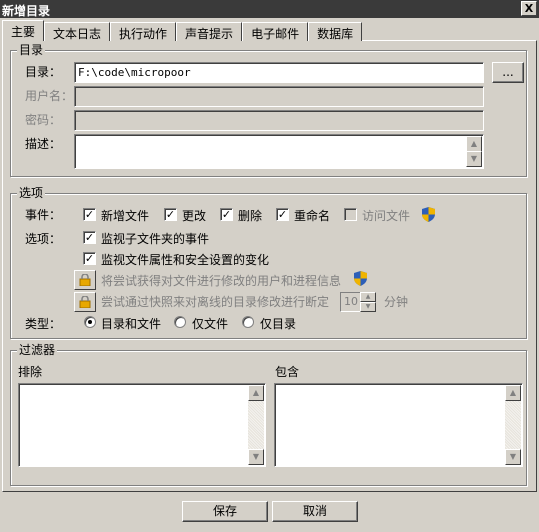  What do you see at coordinates (143, 31) in the screenshot?
I see `tab-actions: 执行动作` at bounding box center [143, 31].